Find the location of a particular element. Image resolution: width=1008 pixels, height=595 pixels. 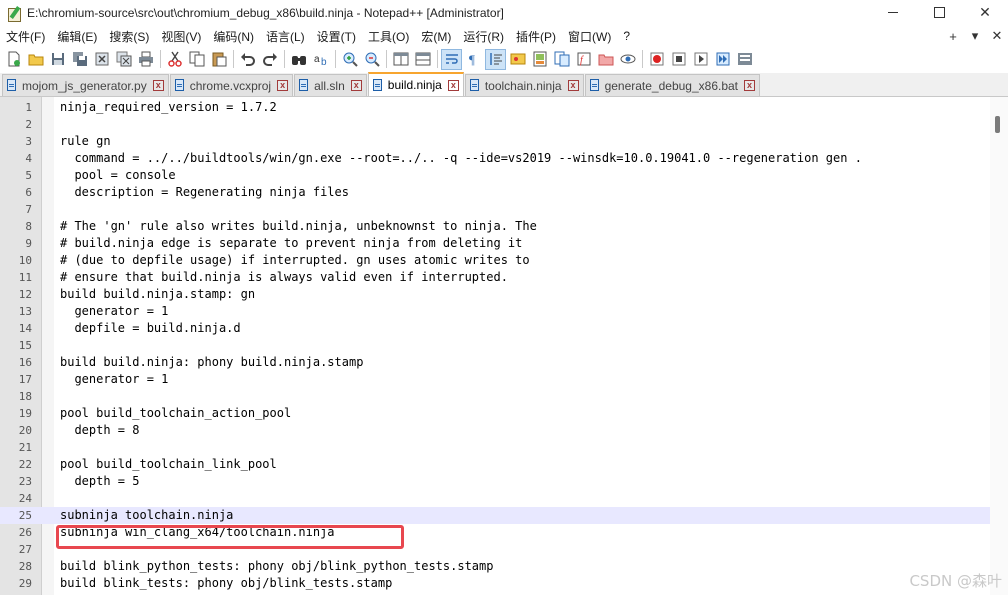

new-file-button is located at coordinates (13, 59).